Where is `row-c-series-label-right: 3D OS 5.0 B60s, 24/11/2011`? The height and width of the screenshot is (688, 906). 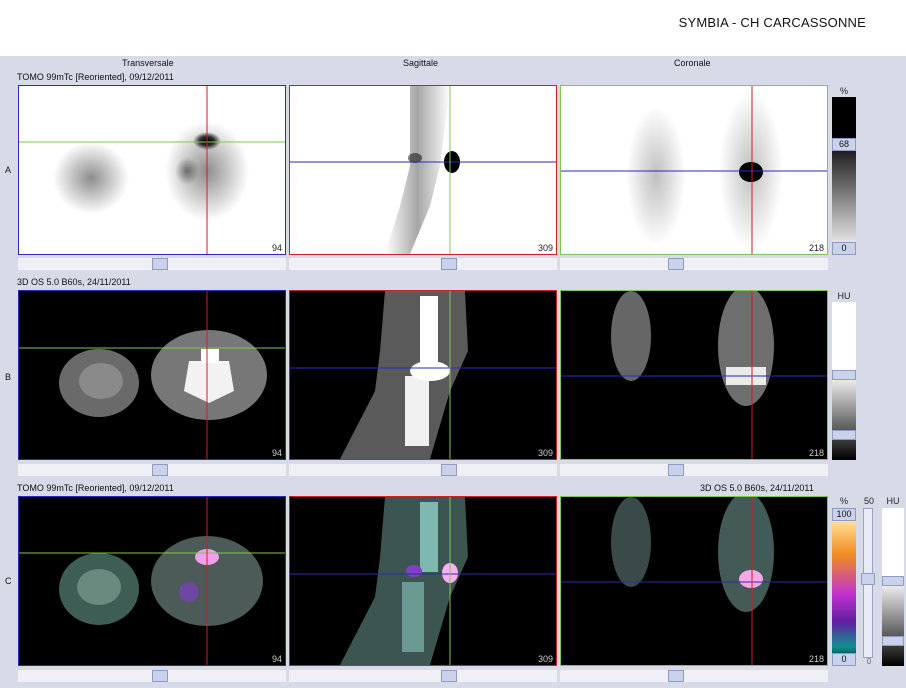 row-c-series-label-right: 3D OS 5.0 B60s, 24/11/2011 is located at coordinates (757, 488).